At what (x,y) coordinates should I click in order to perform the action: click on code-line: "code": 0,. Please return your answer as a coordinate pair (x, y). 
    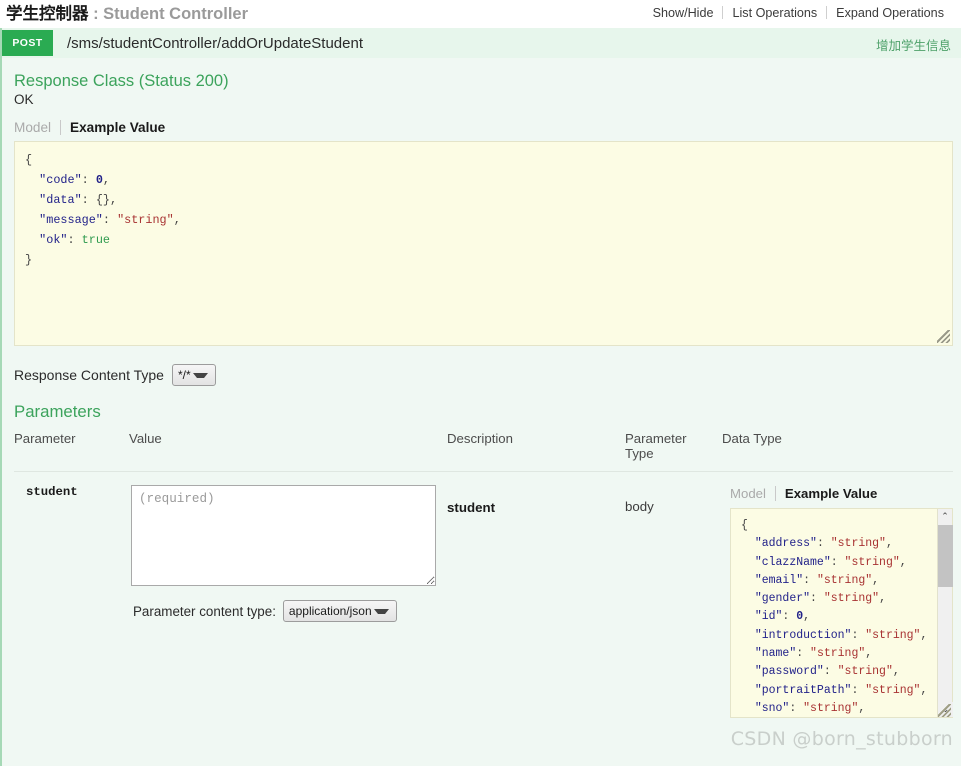
    Looking at the image, I should click on (483, 180).